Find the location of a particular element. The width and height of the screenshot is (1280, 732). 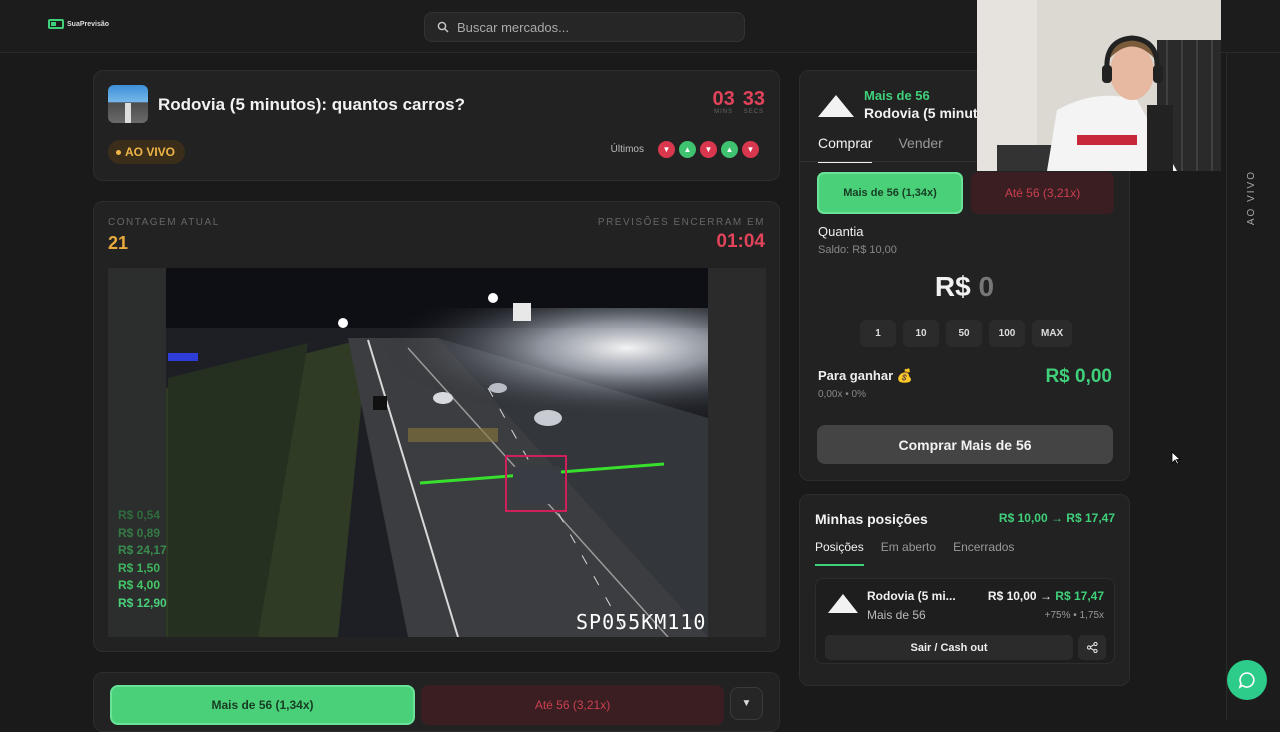

bet-feed-item: R$ 24,17 is located at coordinates (142, 550).